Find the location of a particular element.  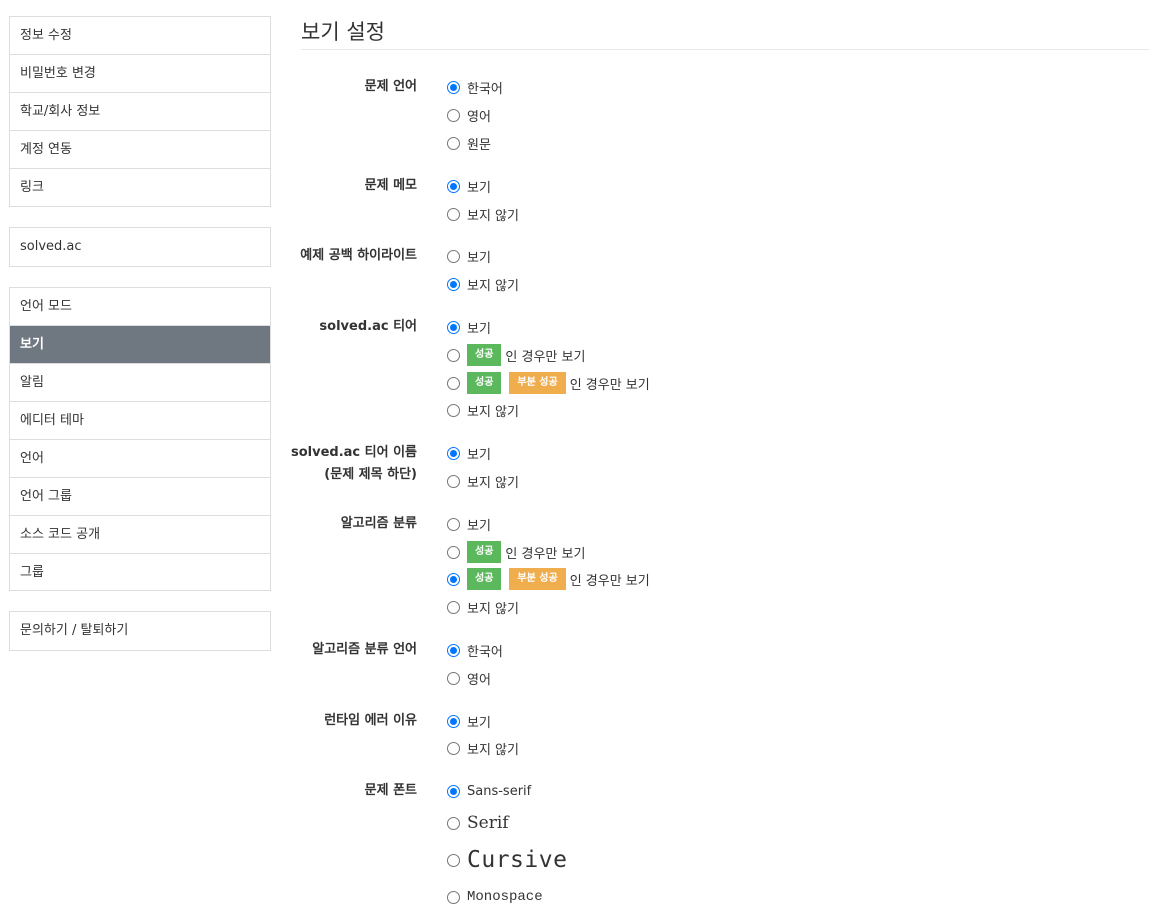

nav-item-solvedac: solved.ac is located at coordinates (140, 246).